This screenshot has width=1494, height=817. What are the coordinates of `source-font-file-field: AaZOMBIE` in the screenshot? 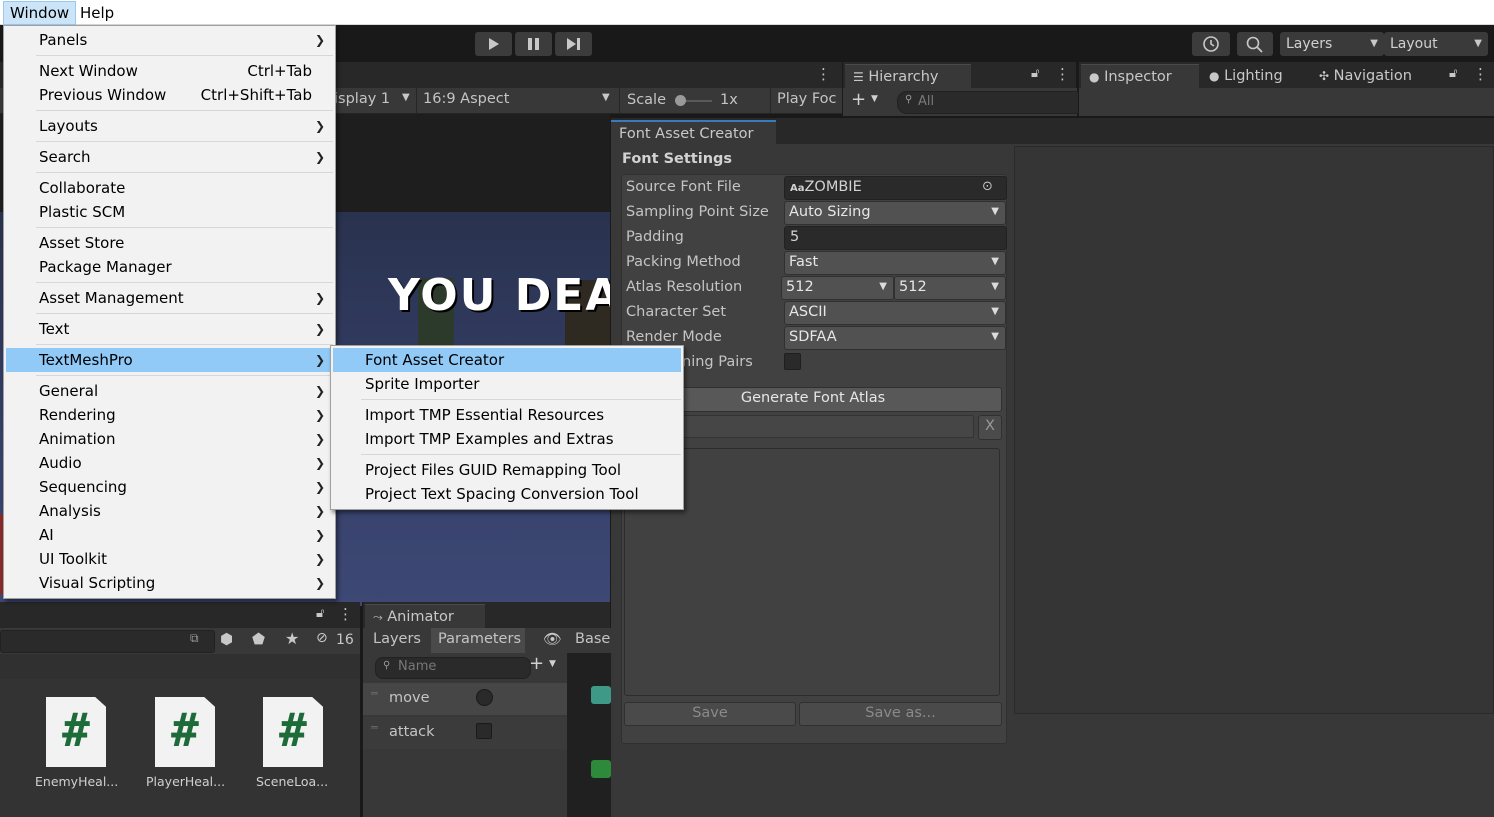 It's located at (895, 188).